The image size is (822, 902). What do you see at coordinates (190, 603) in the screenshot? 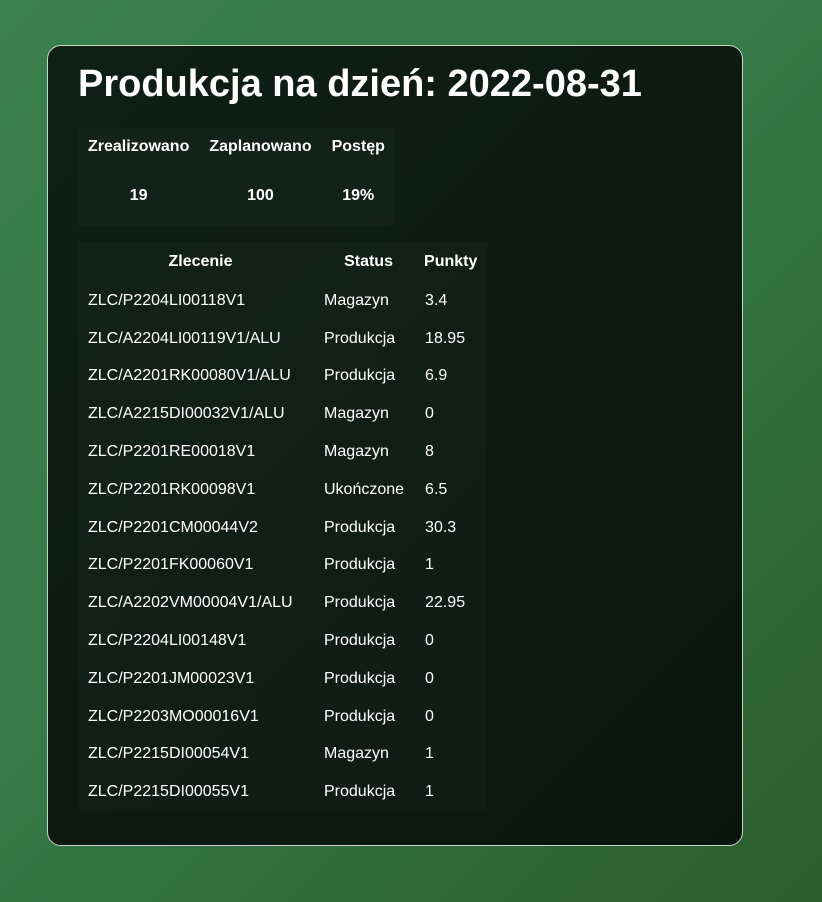
I see `order-number-cell: ZLC/A2202VM00004V1/ALU` at bounding box center [190, 603].